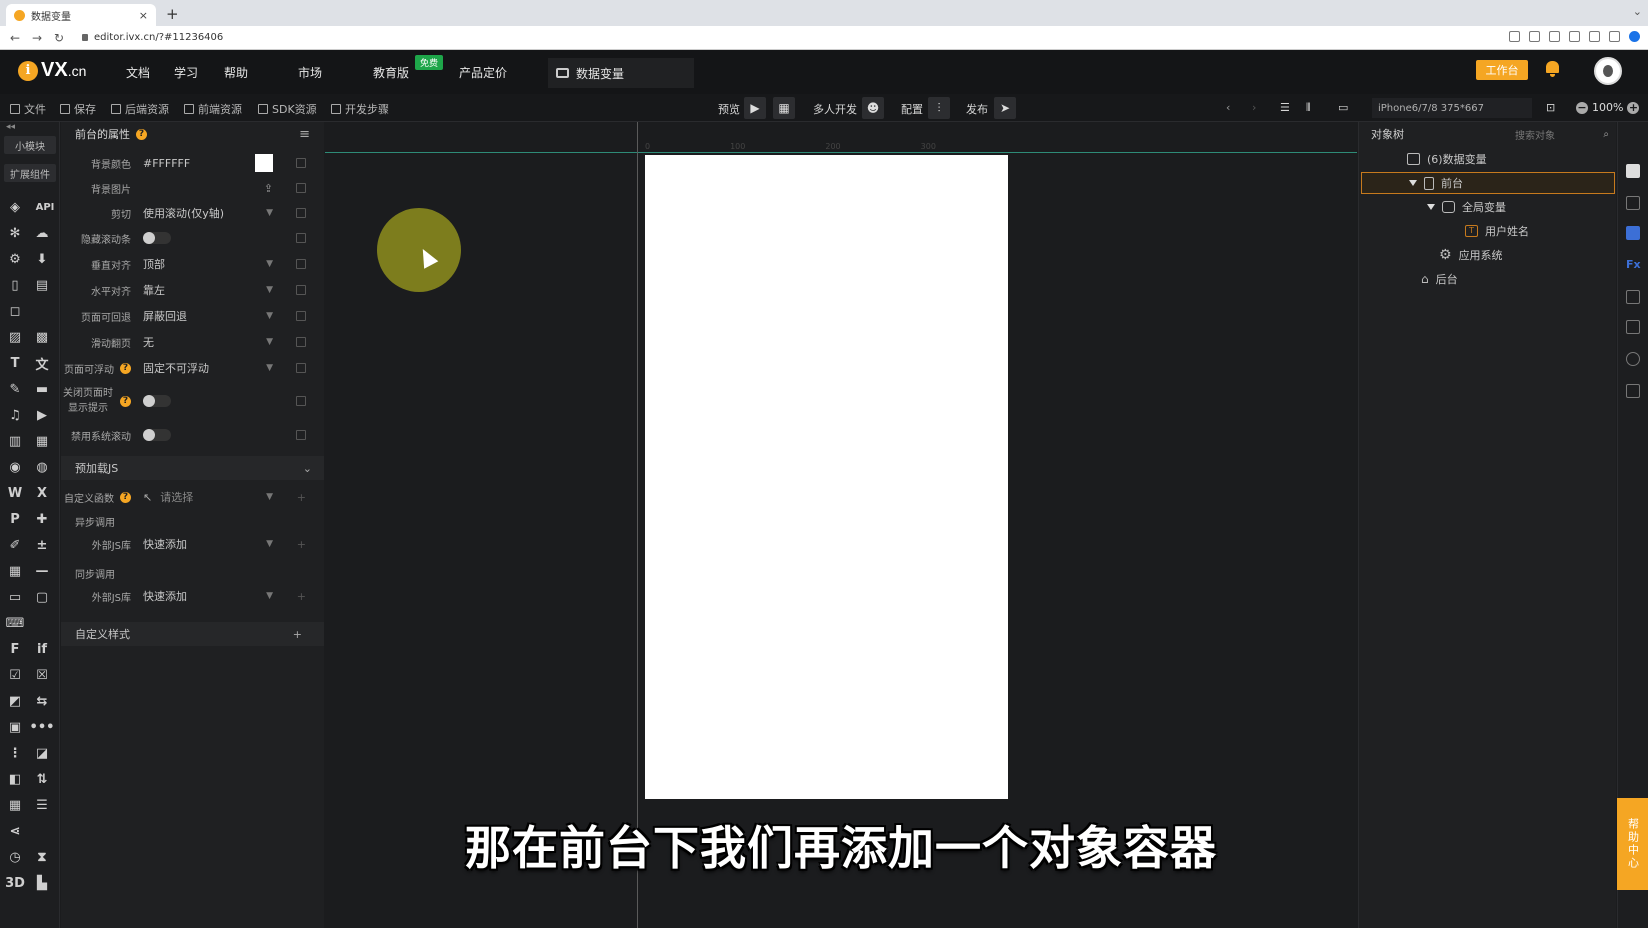 This screenshot has height=928, width=1648. I want to click on gear-icon: ⚙, so click(15, 259).